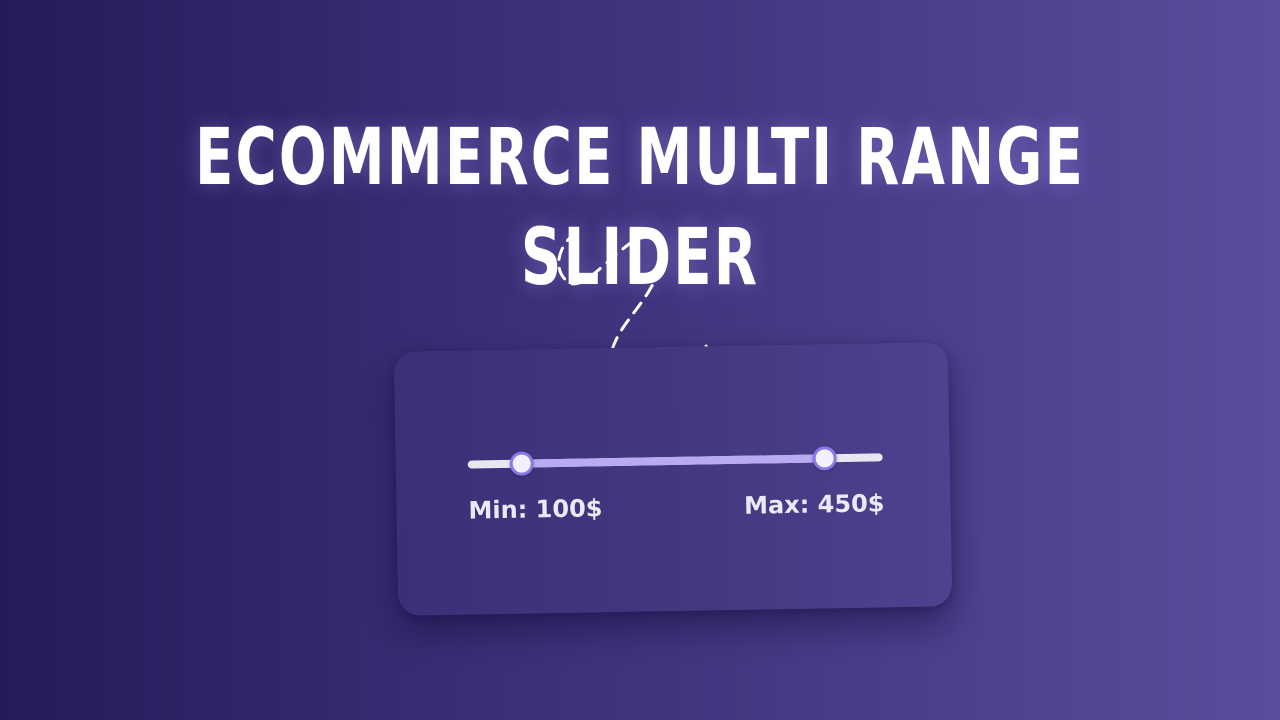  What do you see at coordinates (814, 504) in the screenshot?
I see `max-price-label: Max: 450$` at bounding box center [814, 504].